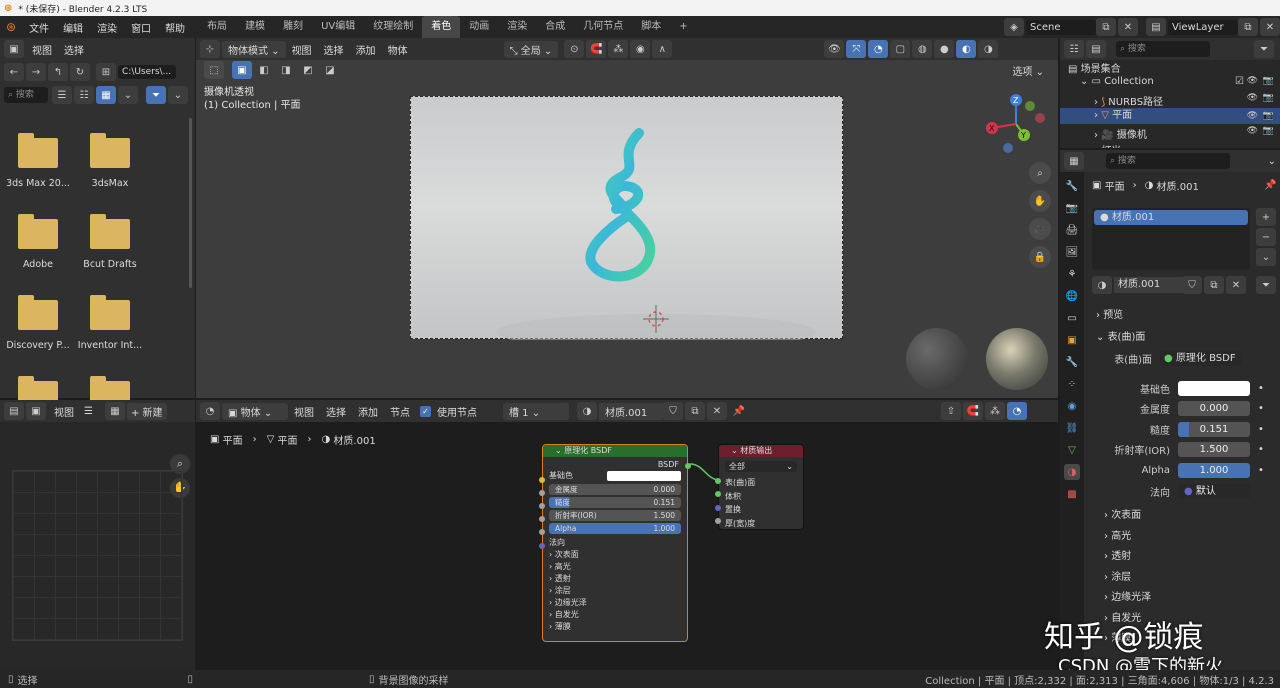 This screenshot has height=688, width=1280. Describe the element at coordinates (542, 493) in the screenshot. I see `metallic-socket` at that location.